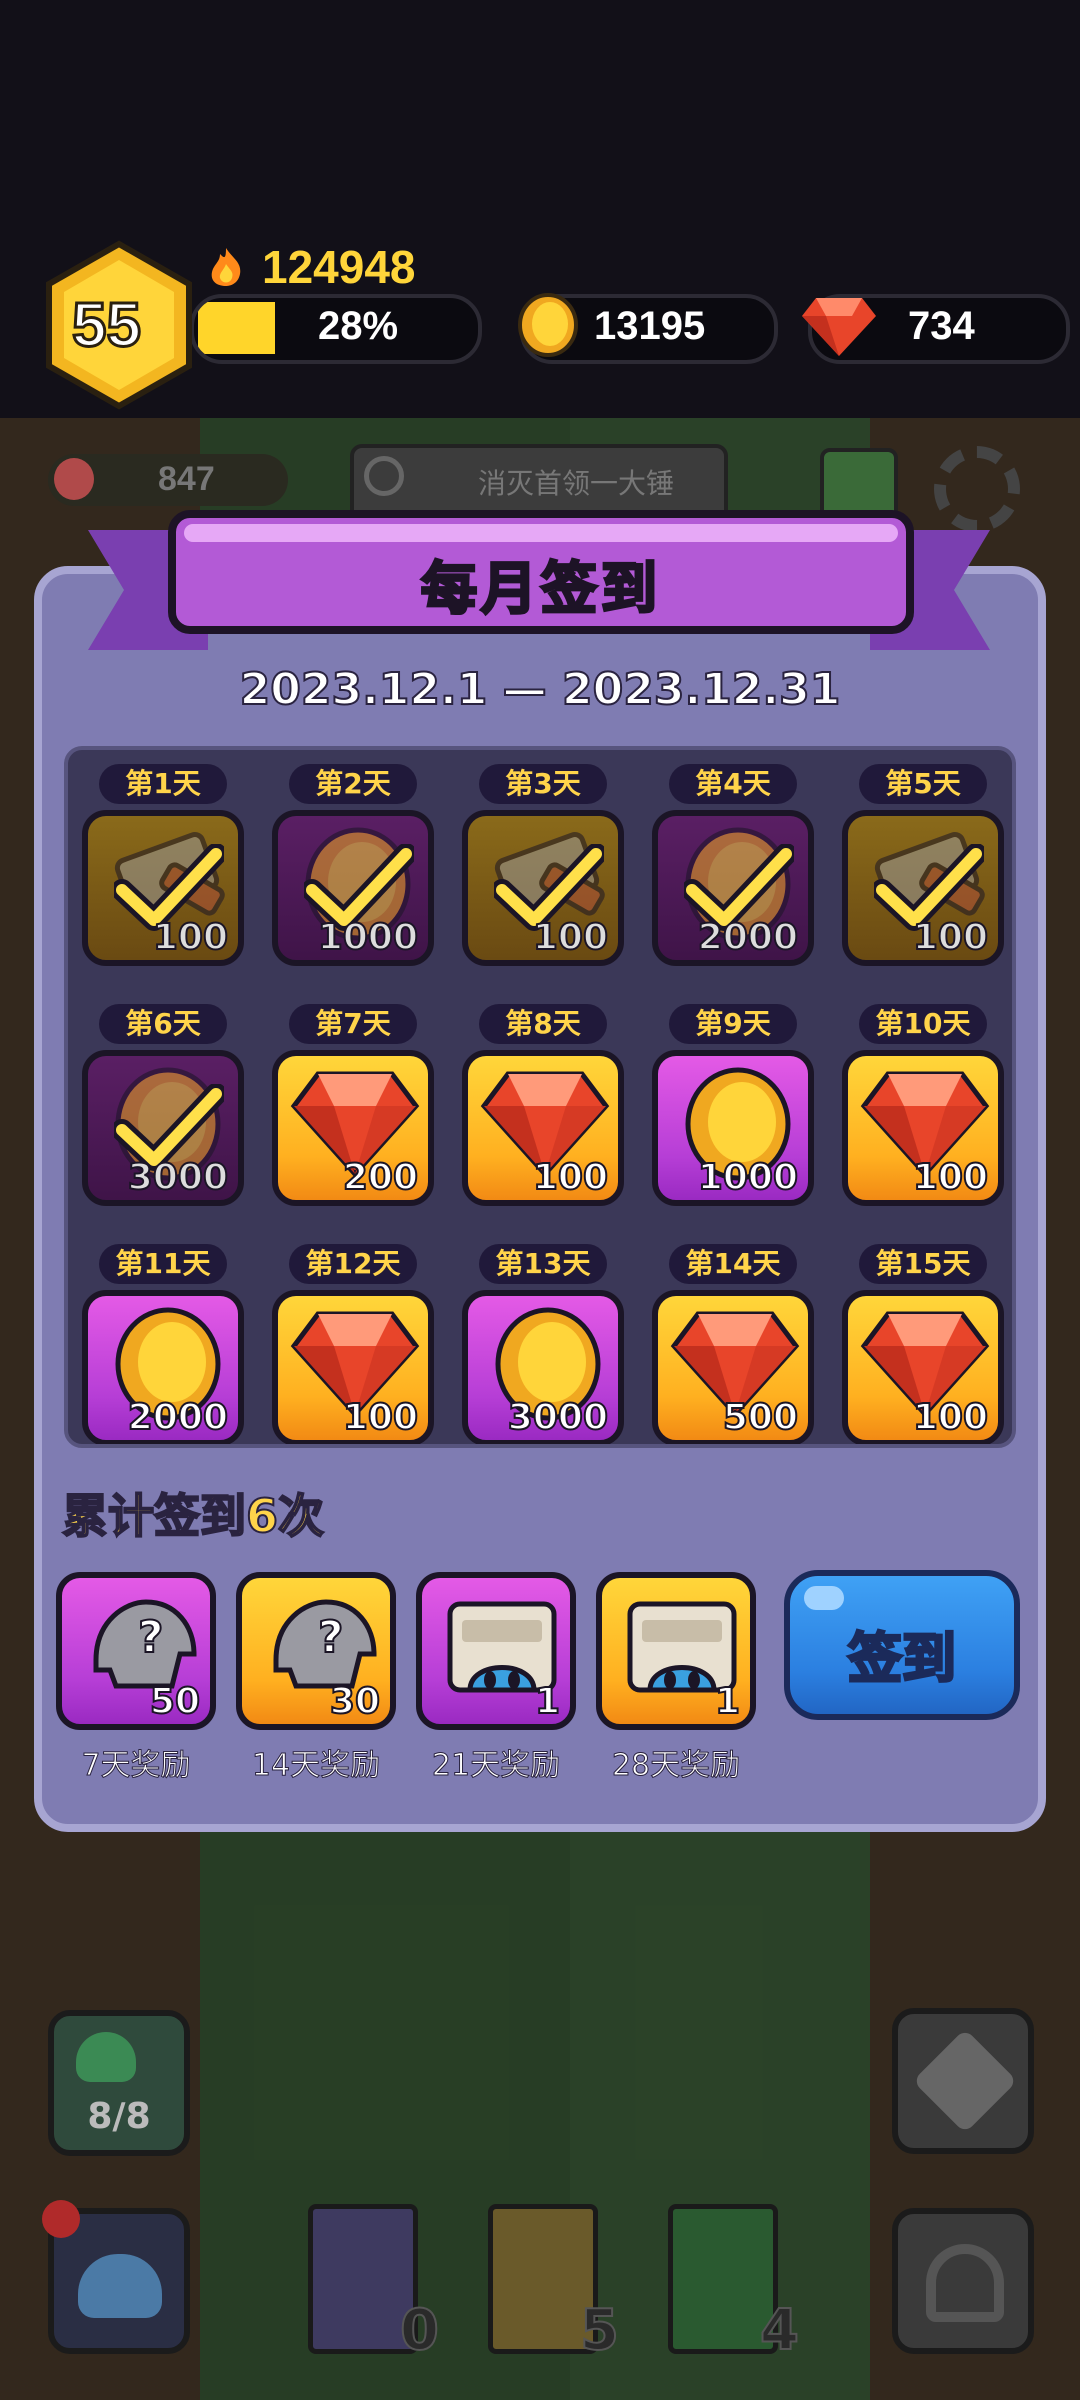 The width and height of the screenshot is (1080, 2400). Describe the element at coordinates (163, 1264) in the screenshot. I see `day-label: 第11天` at that location.